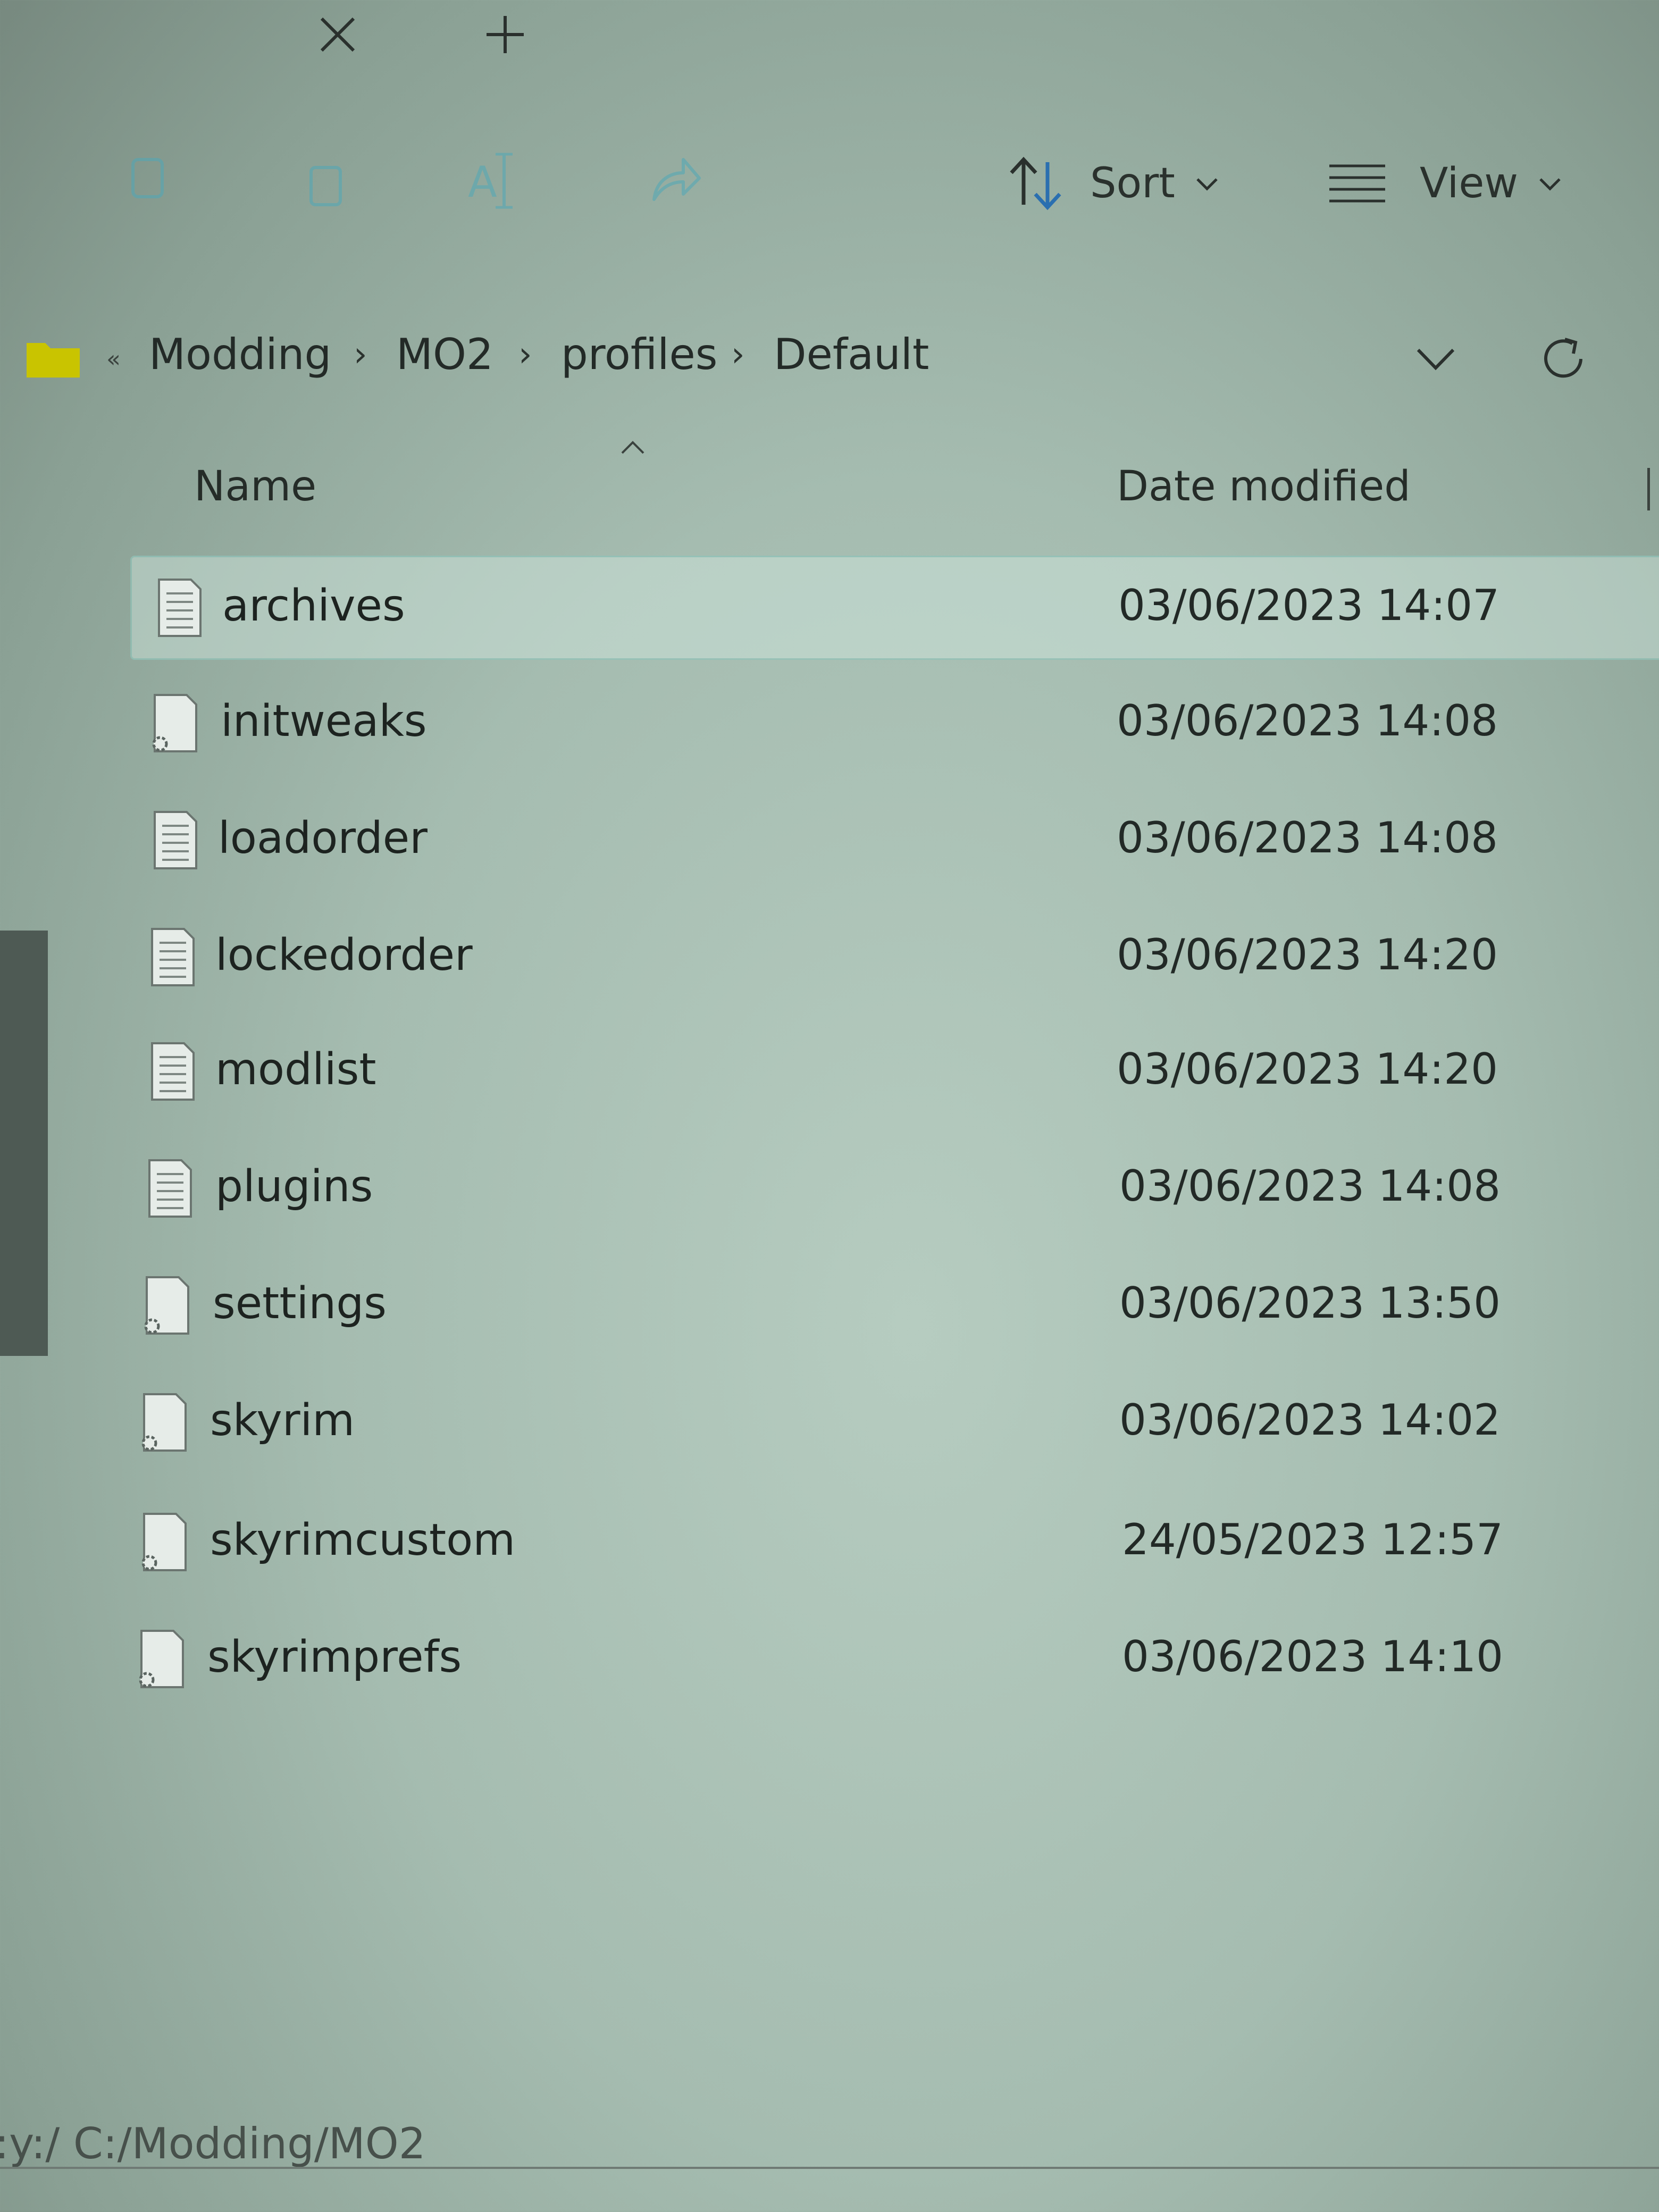  I want to click on sort-button: Sort, so click(1114, 183).